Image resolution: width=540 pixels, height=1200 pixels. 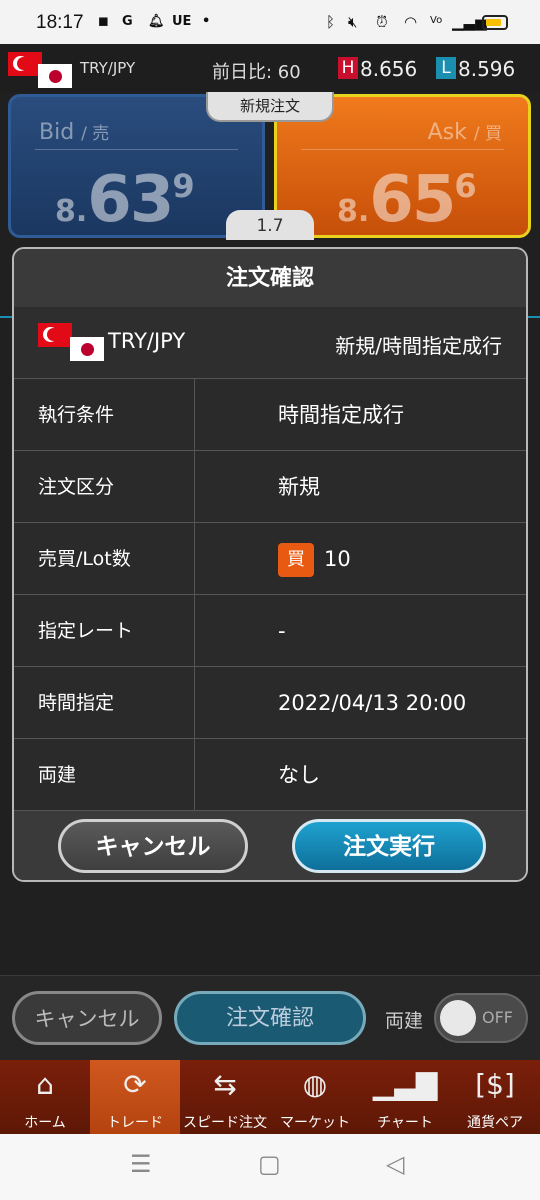 What do you see at coordinates (348, 68) in the screenshot?
I see `high-badge: H` at bounding box center [348, 68].